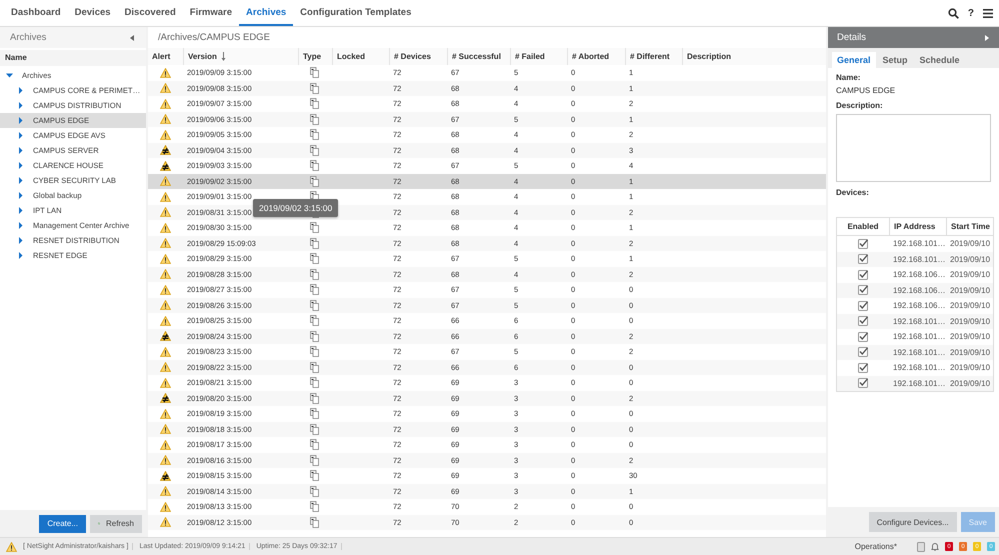 The height and width of the screenshot is (555, 999). Describe the element at coordinates (863, 226) in the screenshot. I see `column-header: Enabled` at that location.